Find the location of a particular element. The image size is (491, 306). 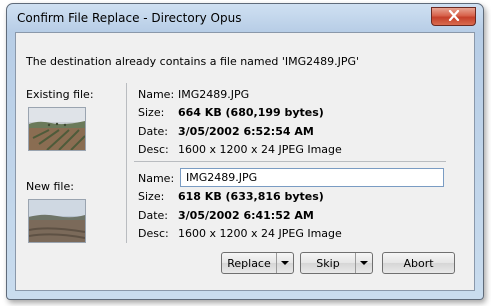

window-title: Confirm File Replace - Directory Opus is located at coordinates (129, 18).